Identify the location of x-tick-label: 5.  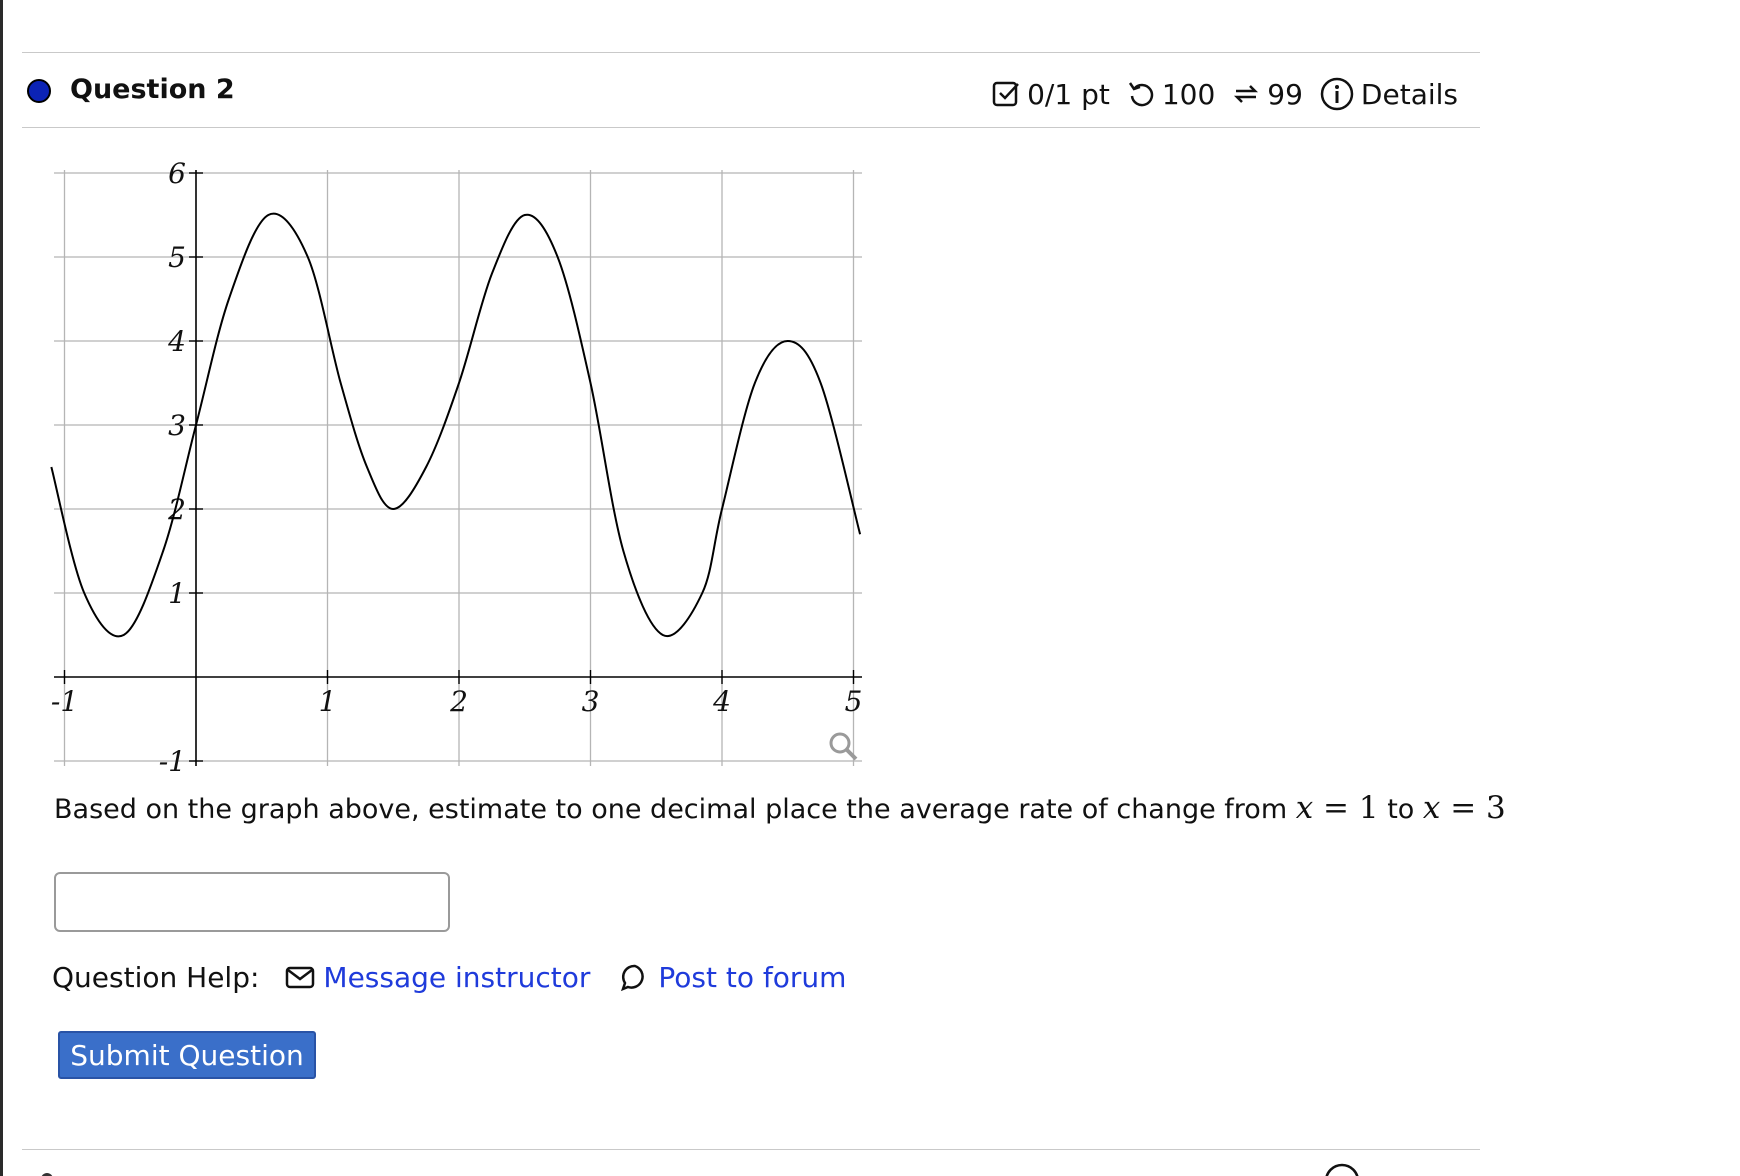
(854, 701).